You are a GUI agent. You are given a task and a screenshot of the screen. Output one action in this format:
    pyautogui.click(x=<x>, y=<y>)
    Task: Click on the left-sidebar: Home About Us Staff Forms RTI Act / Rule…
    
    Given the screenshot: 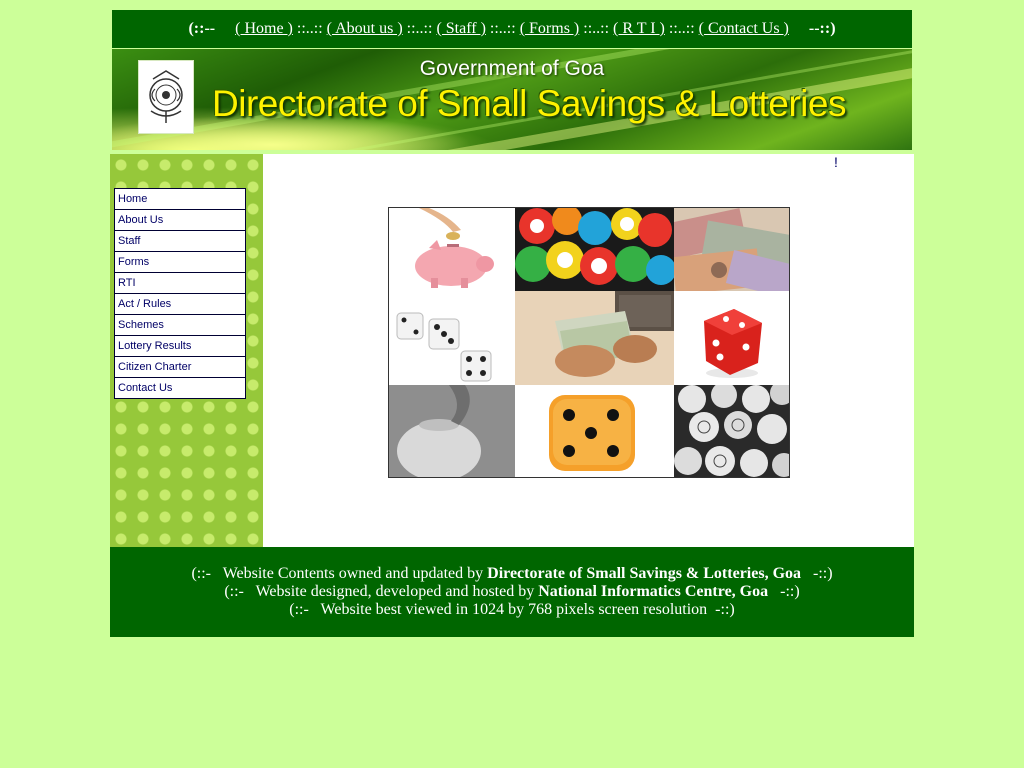 What is the action you would take?
    pyautogui.click(x=186, y=350)
    